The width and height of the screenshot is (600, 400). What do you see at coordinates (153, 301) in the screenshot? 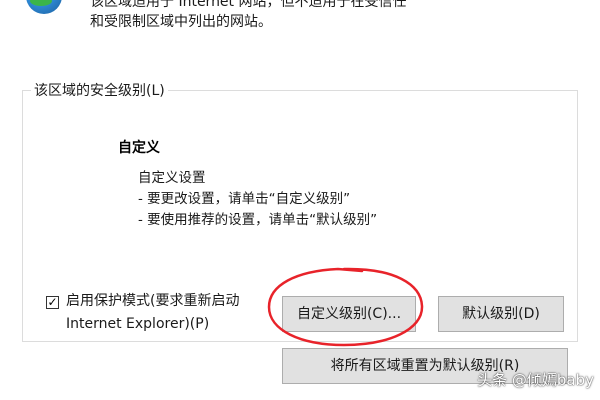
I see `protected-mode-label-line1: 启用保护模式(要求重新启动` at bounding box center [153, 301].